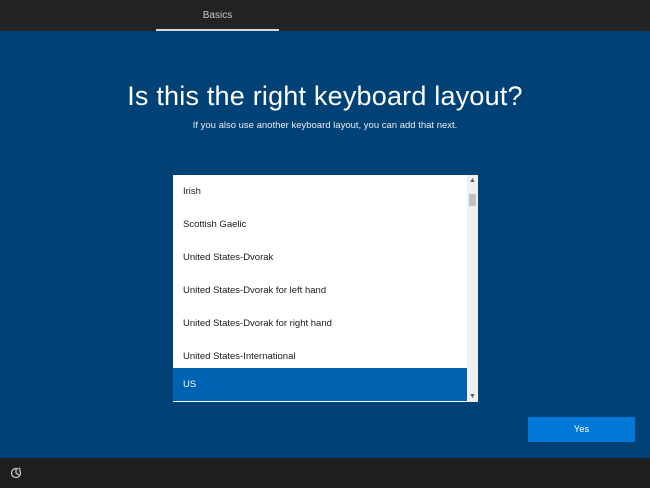 This screenshot has height=488, width=650. What do you see at coordinates (472, 396) in the screenshot?
I see `scroll-down-icon: ▼` at bounding box center [472, 396].